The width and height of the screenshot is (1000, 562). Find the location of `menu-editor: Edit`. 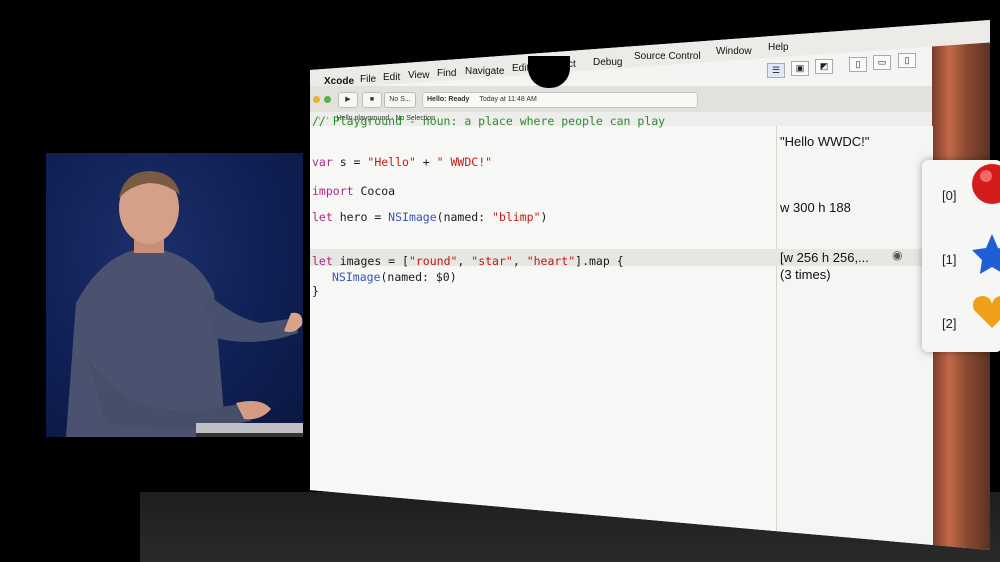

menu-editor: Edit is located at coordinates (520, 68).